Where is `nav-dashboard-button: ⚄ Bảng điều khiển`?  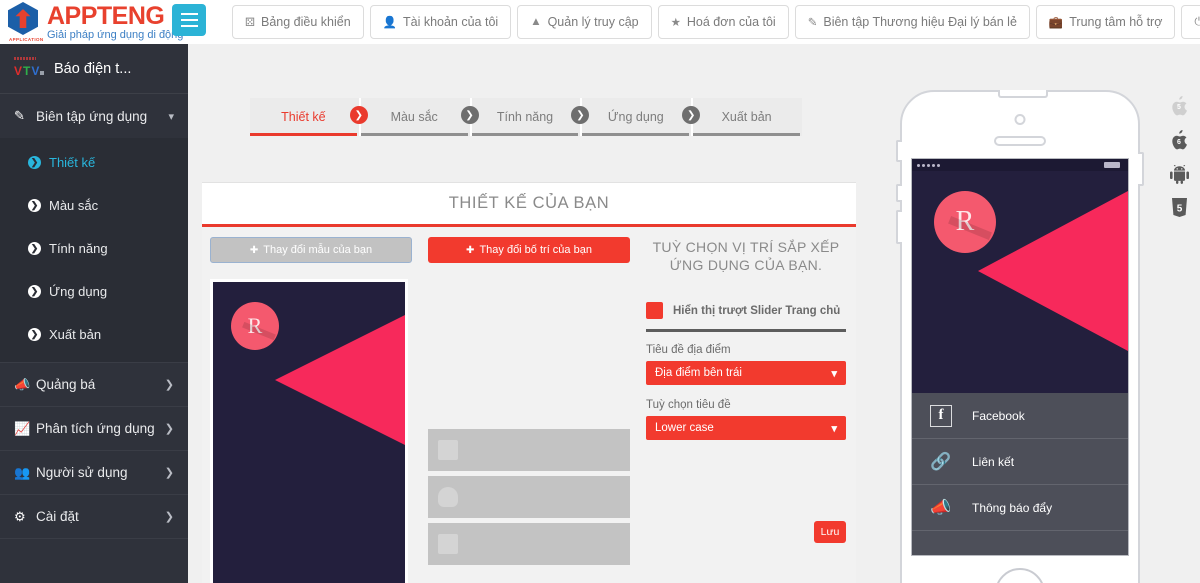 nav-dashboard-button: ⚄ Bảng điều khiển is located at coordinates (298, 22).